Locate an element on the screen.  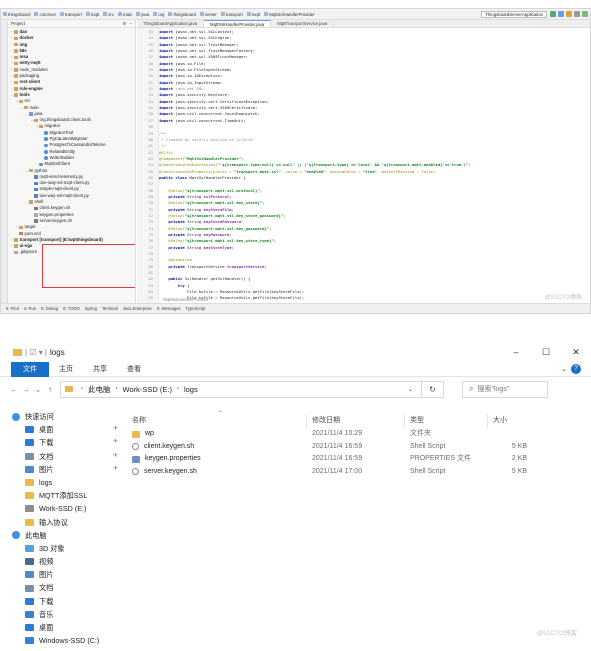
breadcrumb-item: common is located at coordinates (44, 14).